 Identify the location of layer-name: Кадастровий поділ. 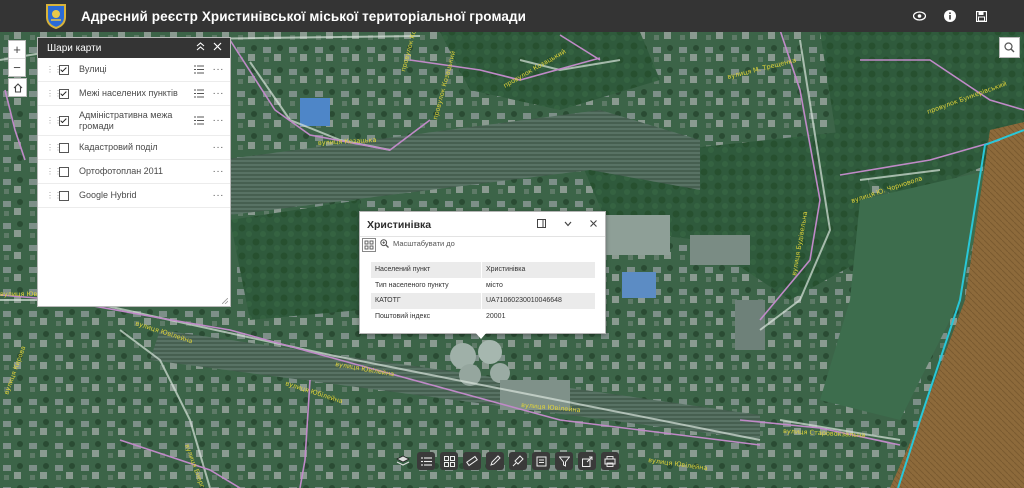
(118, 147).